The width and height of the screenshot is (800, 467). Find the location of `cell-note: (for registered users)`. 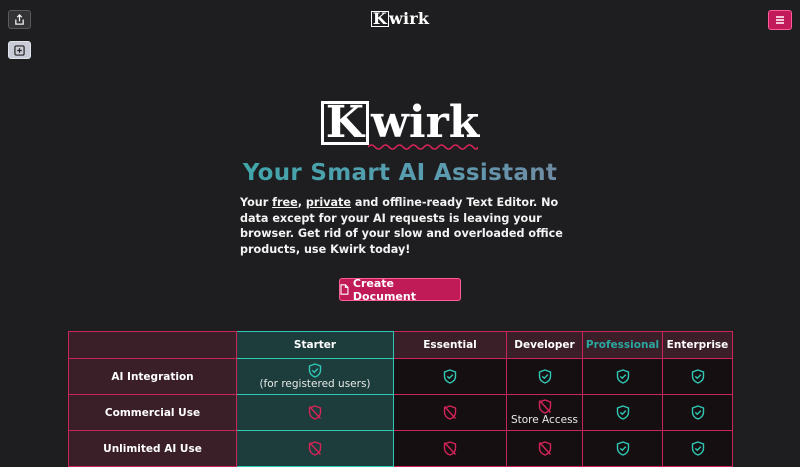

cell-note: (for registered users) is located at coordinates (315, 383).